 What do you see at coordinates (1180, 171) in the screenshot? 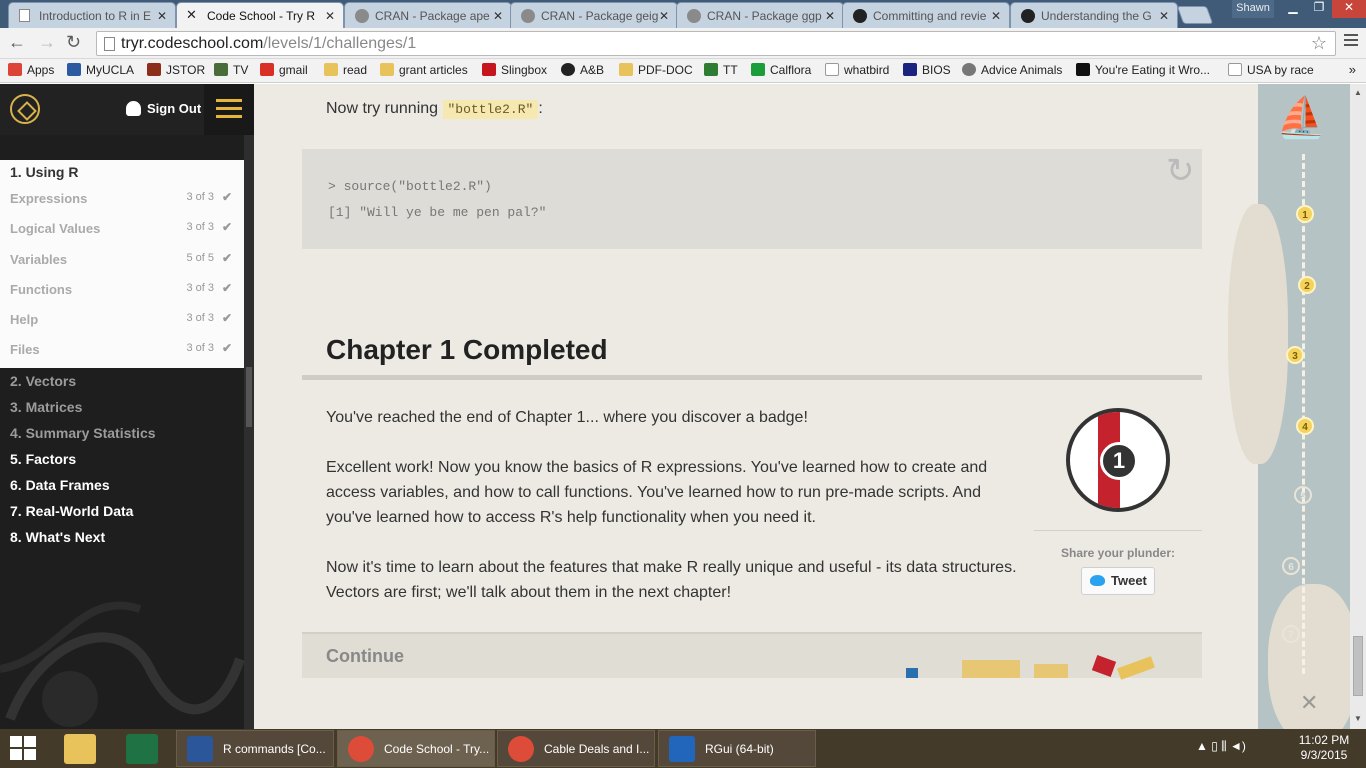
I see `reset-console-icon: ↻` at bounding box center [1180, 171].